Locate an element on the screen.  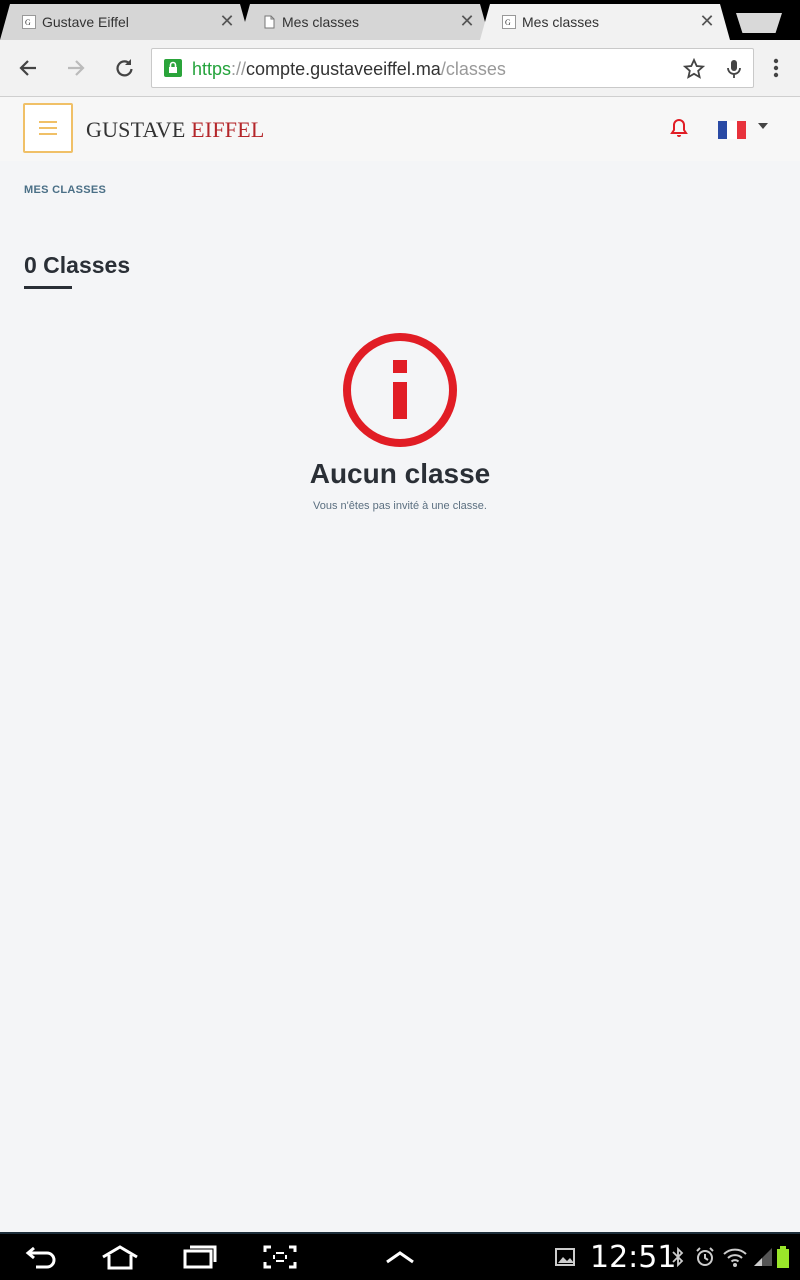
system-screenshot-button is located at coordinates (280, 1257).